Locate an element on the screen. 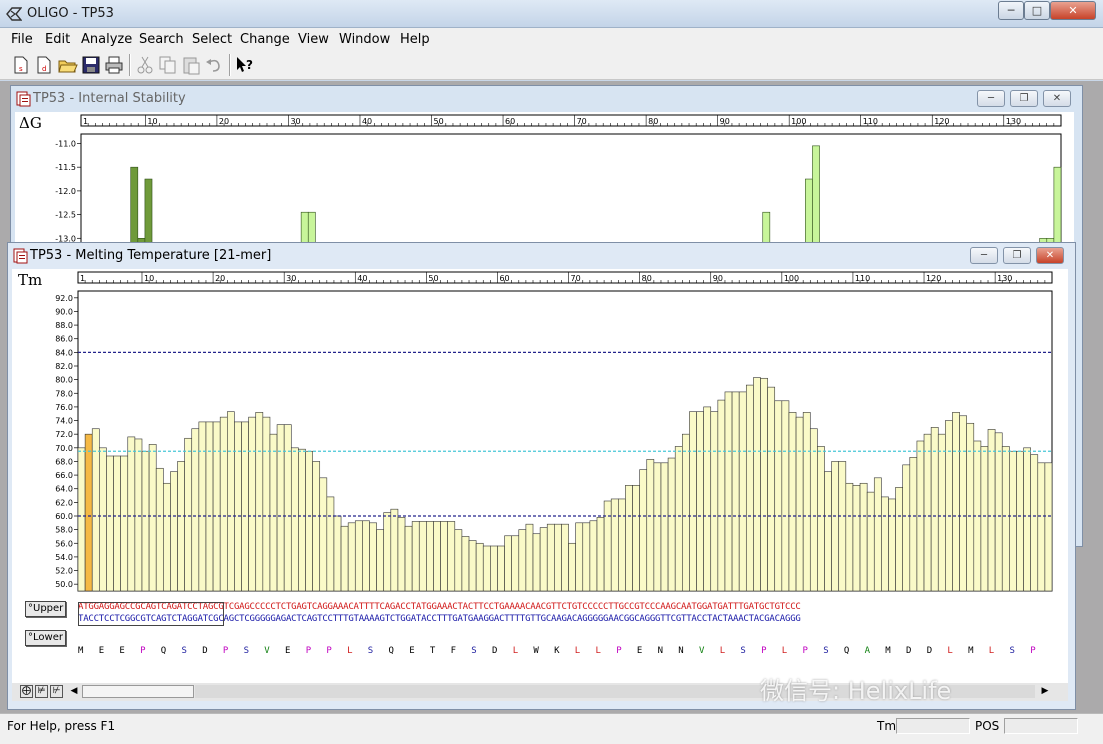  maximize-button: □ is located at coordinates (1037, 10).